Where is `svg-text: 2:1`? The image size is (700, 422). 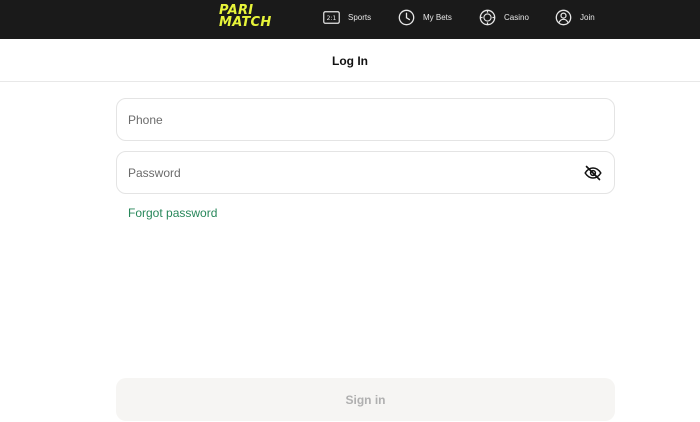 svg-text: 2:1 is located at coordinates (332, 18).